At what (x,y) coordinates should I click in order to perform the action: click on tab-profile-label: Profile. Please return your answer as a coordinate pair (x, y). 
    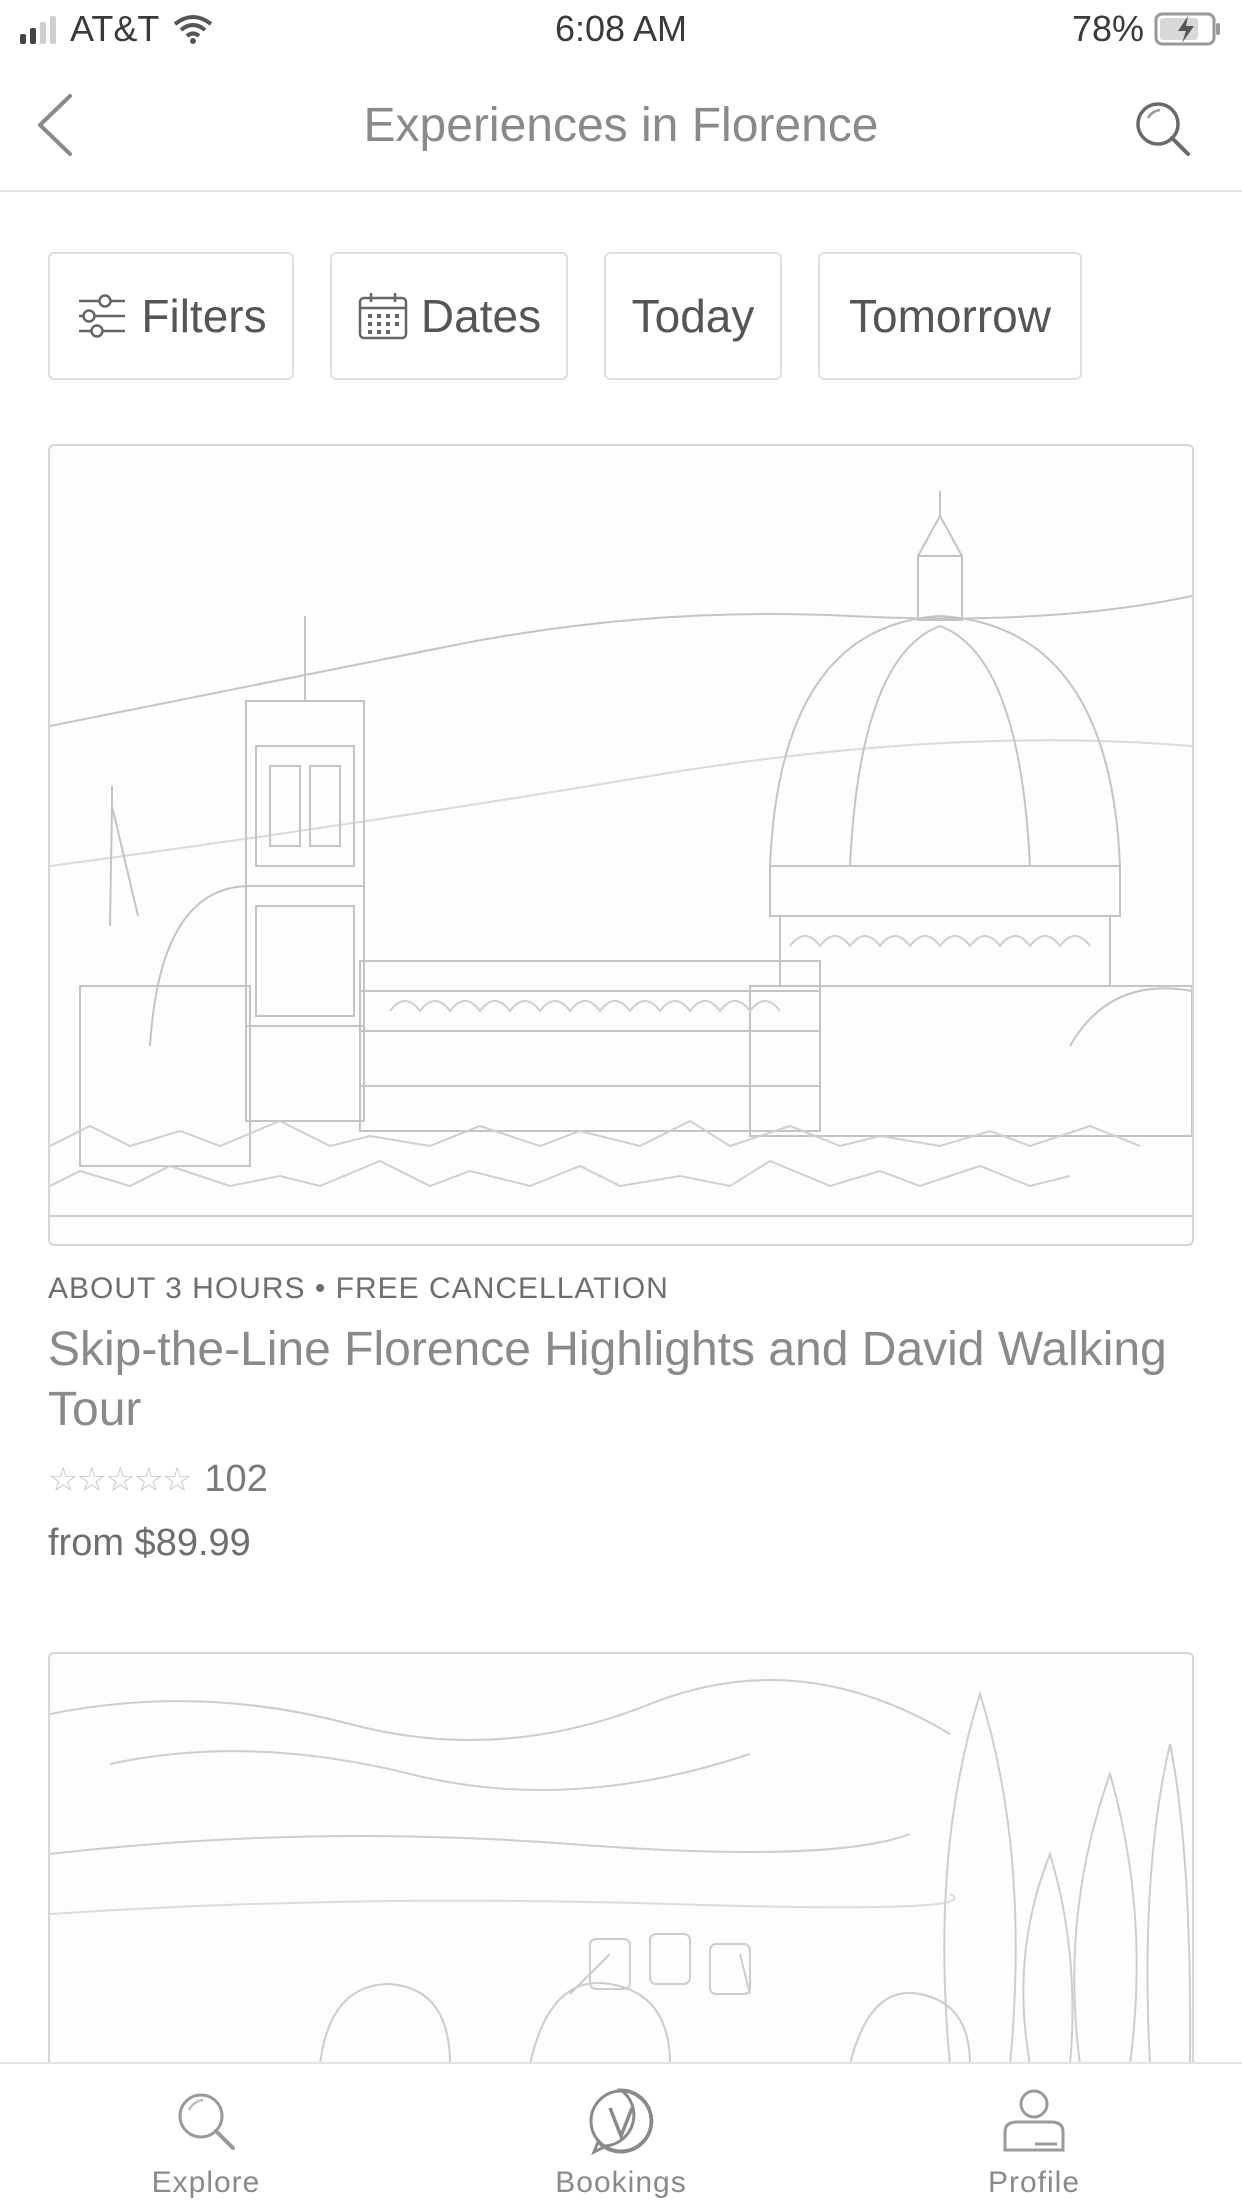
    Looking at the image, I should click on (1034, 2182).